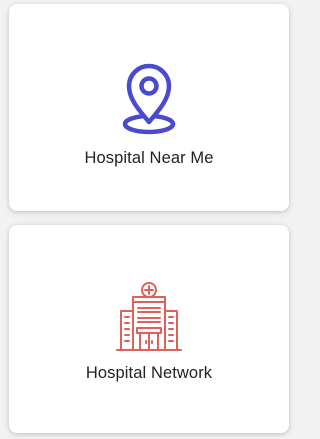 This screenshot has width=320, height=439. Describe the element at coordinates (149, 158) in the screenshot. I see `hospital-near-me-label: Hospital Near Me` at that location.